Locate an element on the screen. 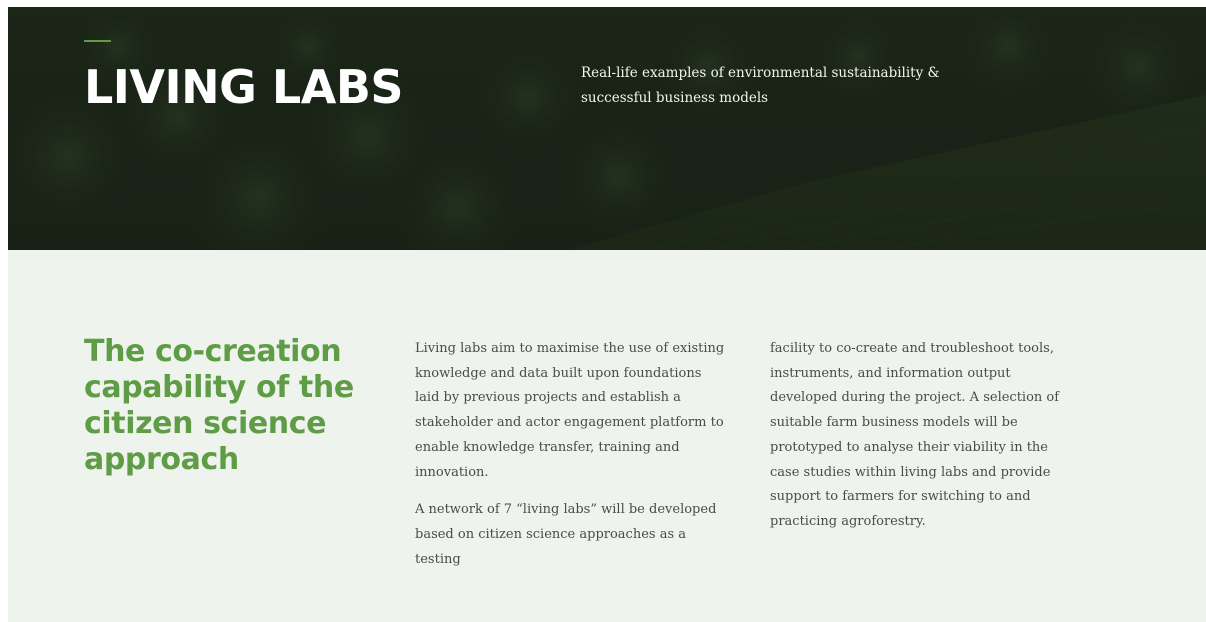 The image size is (1206, 622). page-title: LIVING LABS is located at coordinates (244, 87).